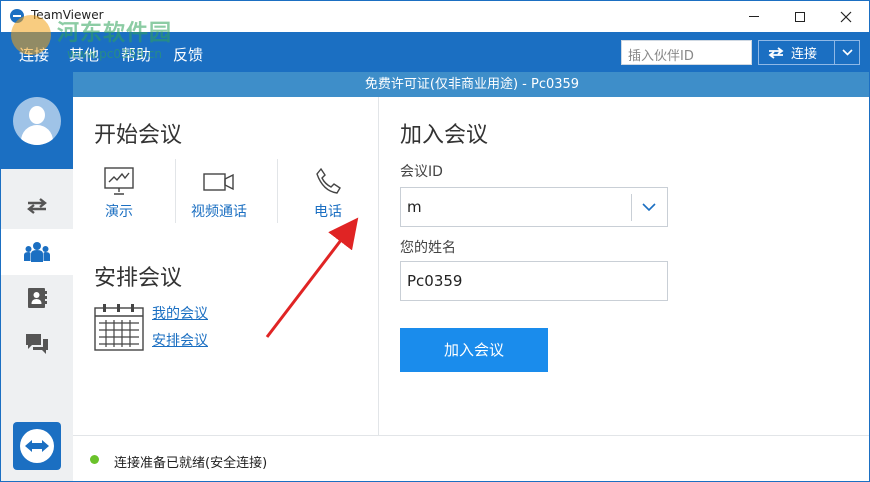 The height and width of the screenshot is (482, 870). What do you see at coordinates (180, 313) in the screenshot?
I see `my-meetings-link: 我的会议` at bounding box center [180, 313].